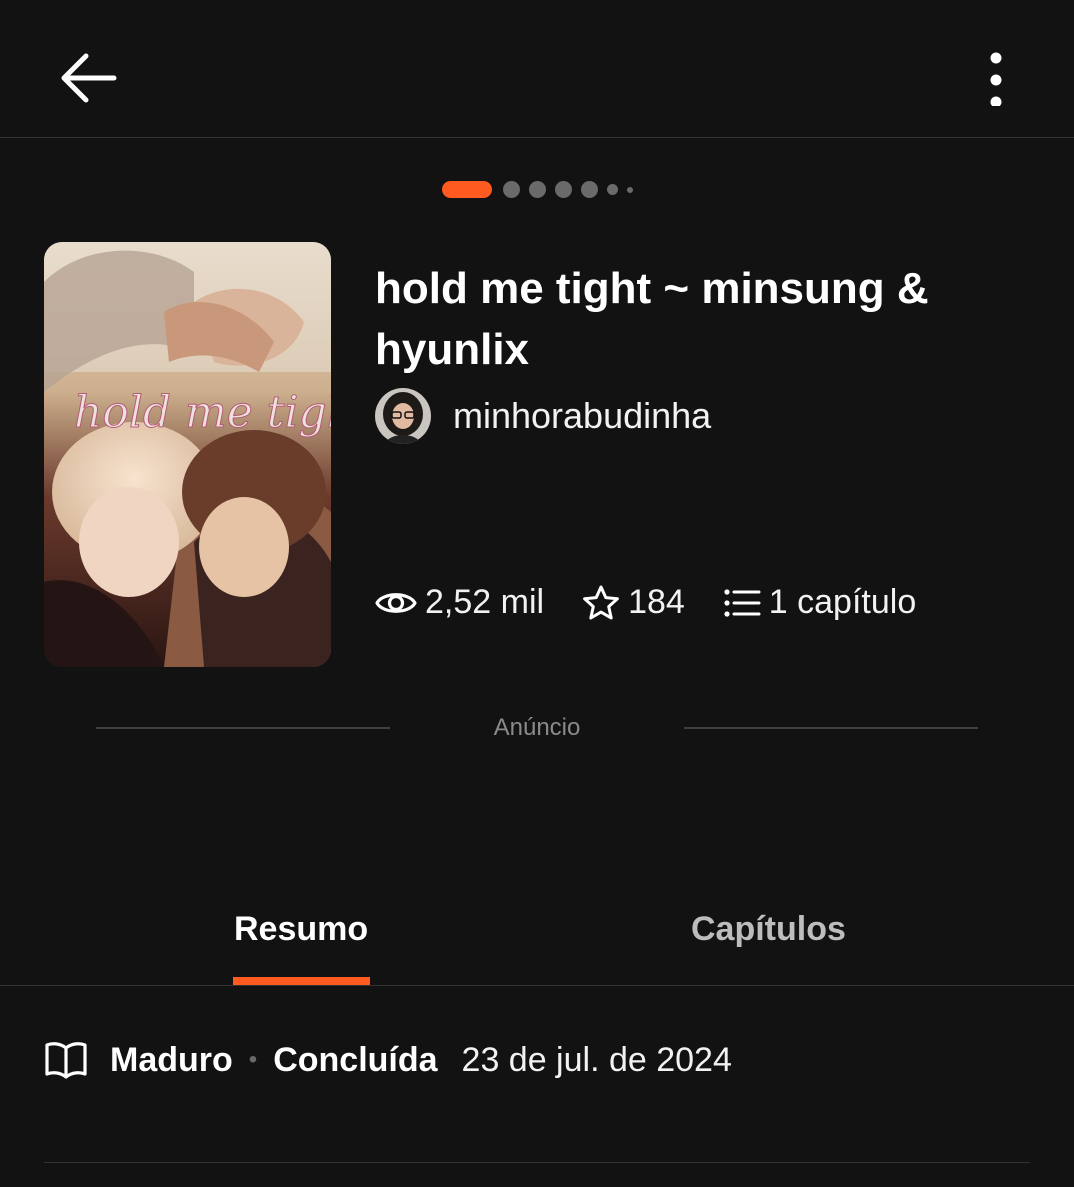 This screenshot has height=1187, width=1074. Describe the element at coordinates (537, 1162) in the screenshot. I see `section-divider` at that location.